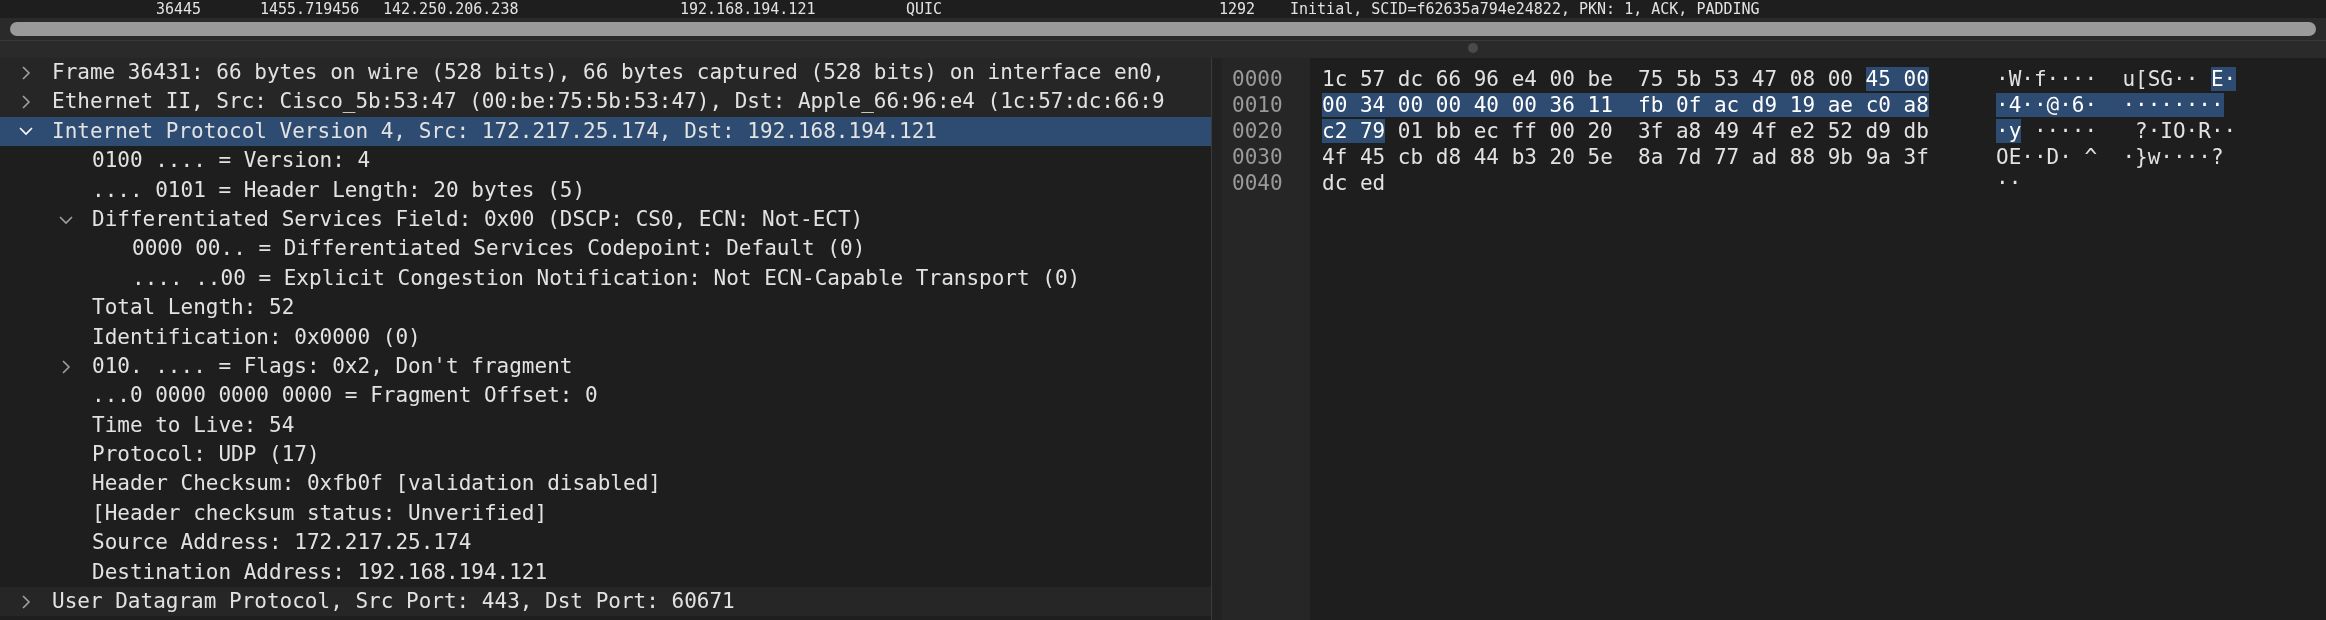  What do you see at coordinates (2110, 105) in the screenshot?
I see `ascii-text: ·4··@·6· ········` at bounding box center [2110, 105].